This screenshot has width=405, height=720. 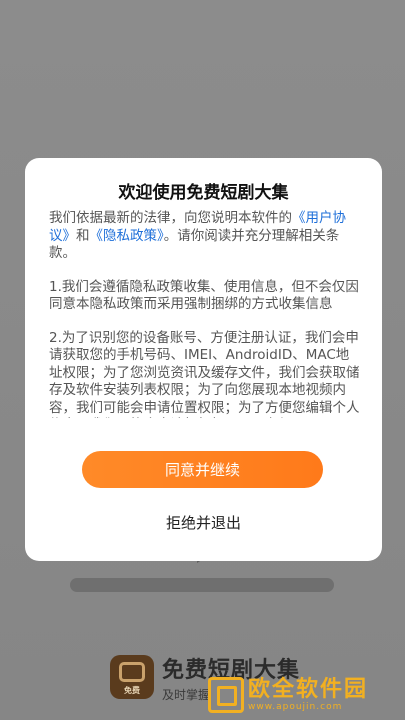 I want to click on watermark-url: www.apoujin.com, so click(x=295, y=707).